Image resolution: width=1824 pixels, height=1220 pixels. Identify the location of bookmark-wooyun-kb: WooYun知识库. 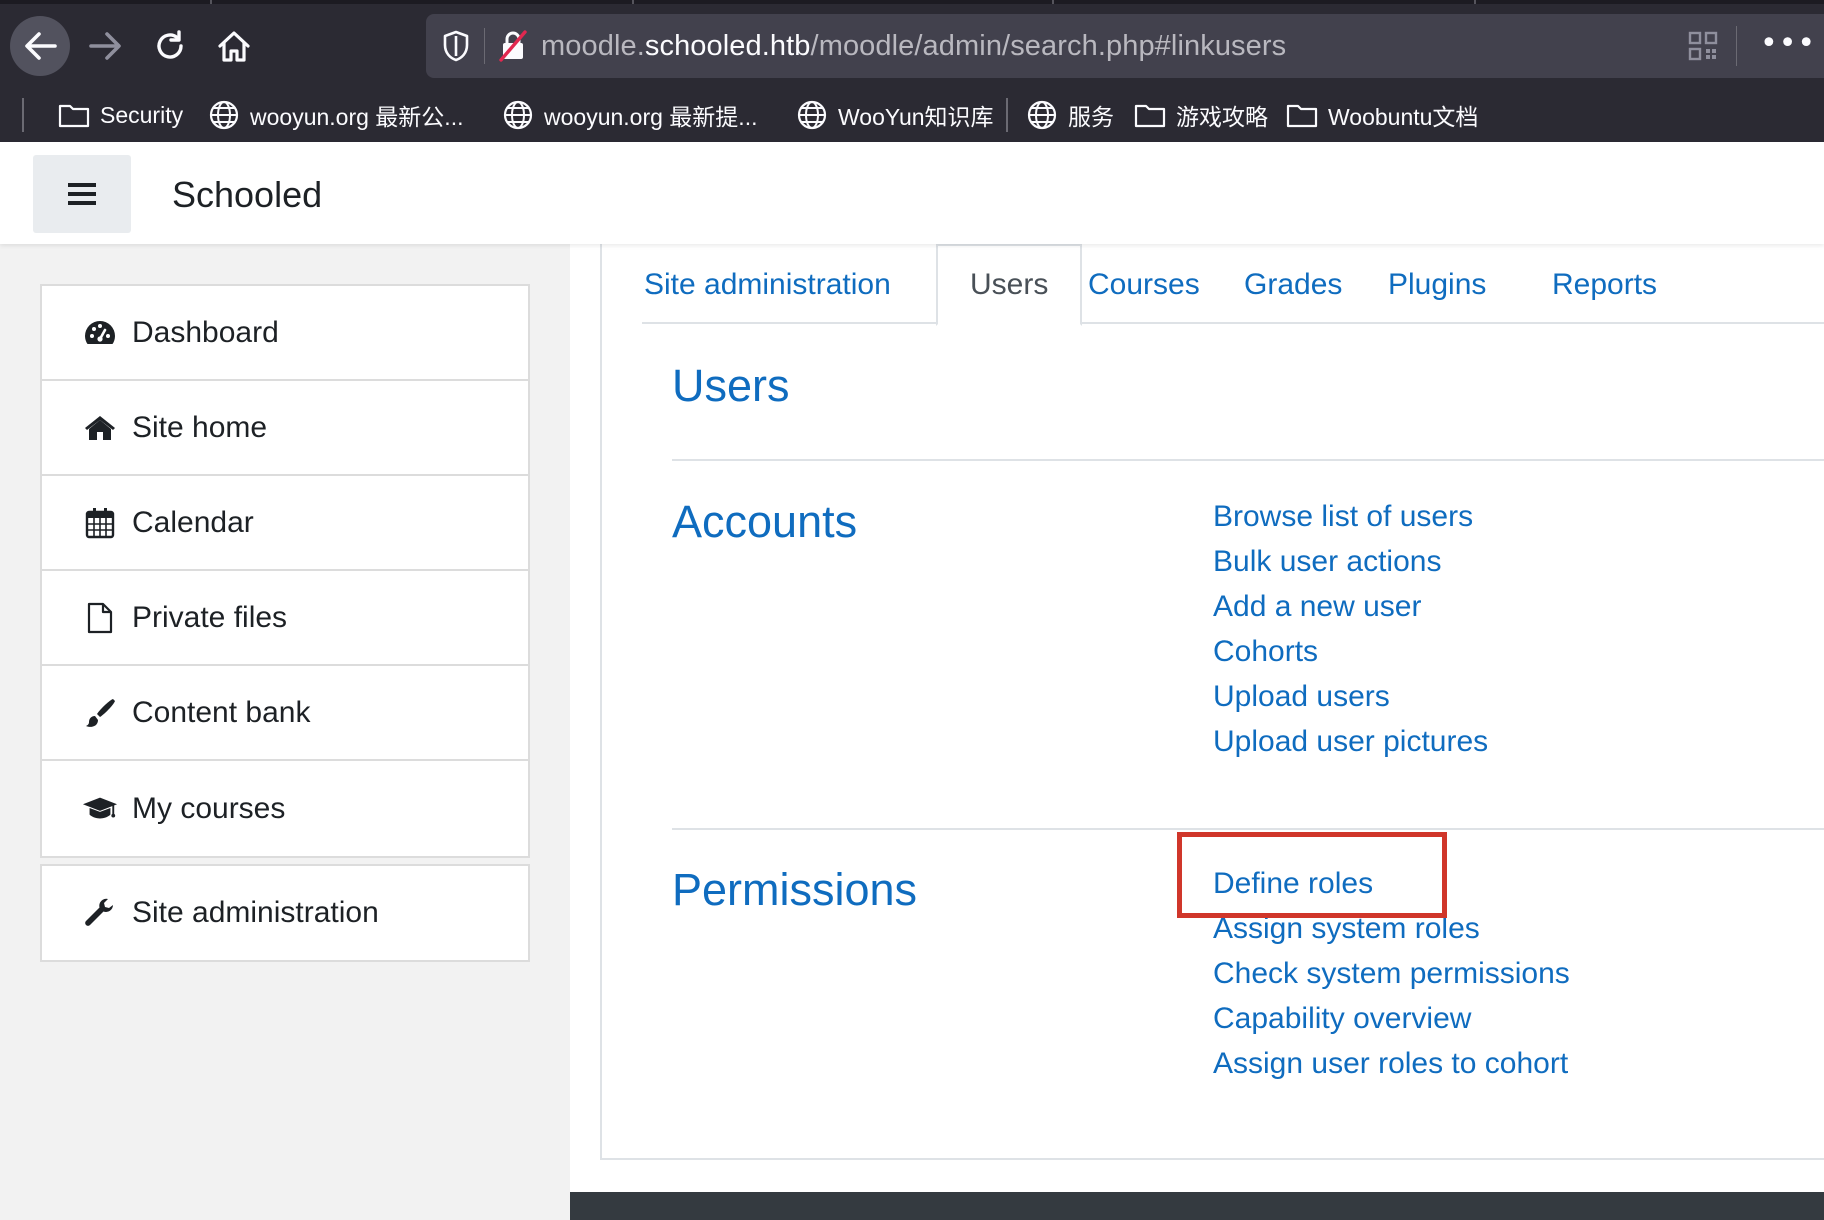
(895, 115).